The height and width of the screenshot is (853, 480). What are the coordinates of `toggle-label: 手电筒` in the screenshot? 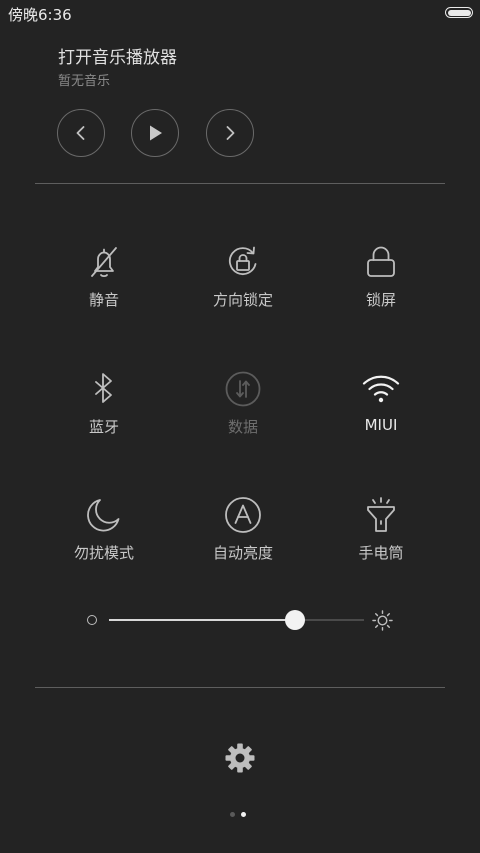 It's located at (381, 553).